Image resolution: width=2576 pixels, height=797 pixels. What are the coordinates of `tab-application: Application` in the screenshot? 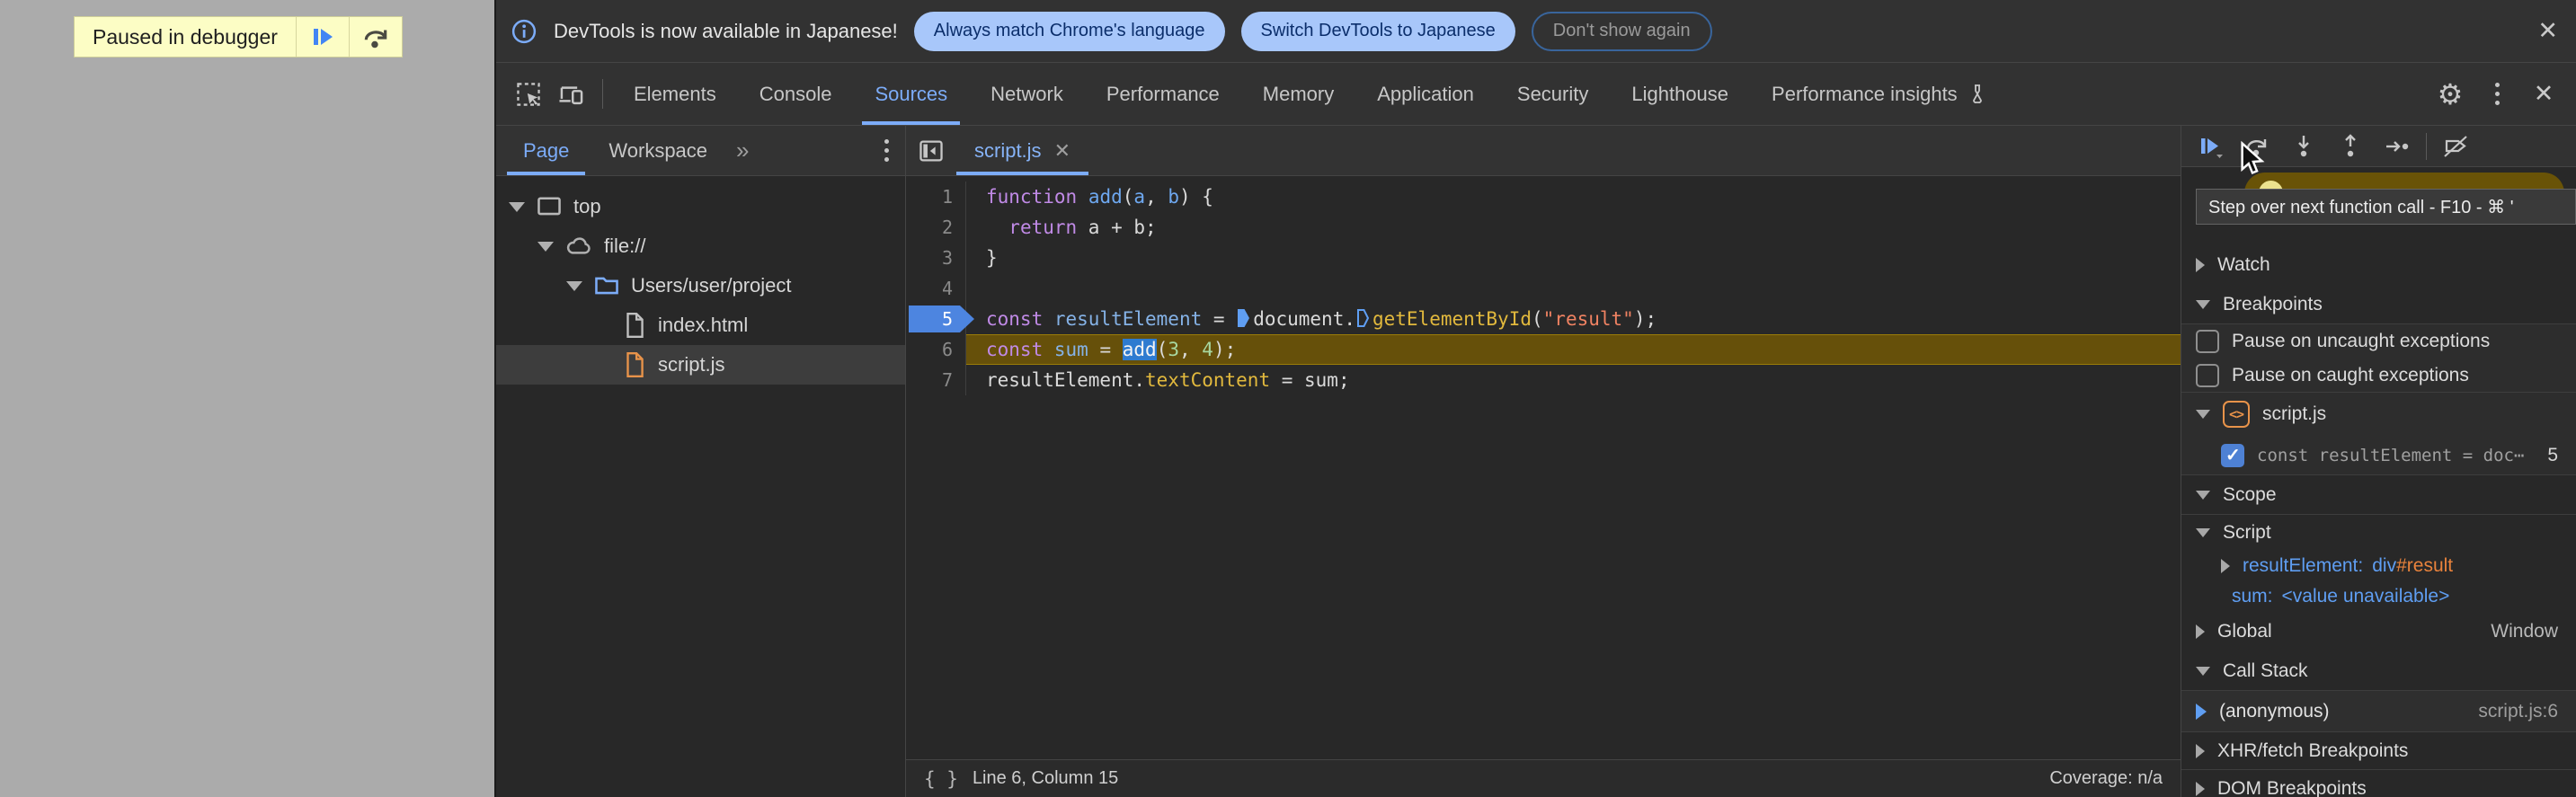 It's located at (1425, 94).